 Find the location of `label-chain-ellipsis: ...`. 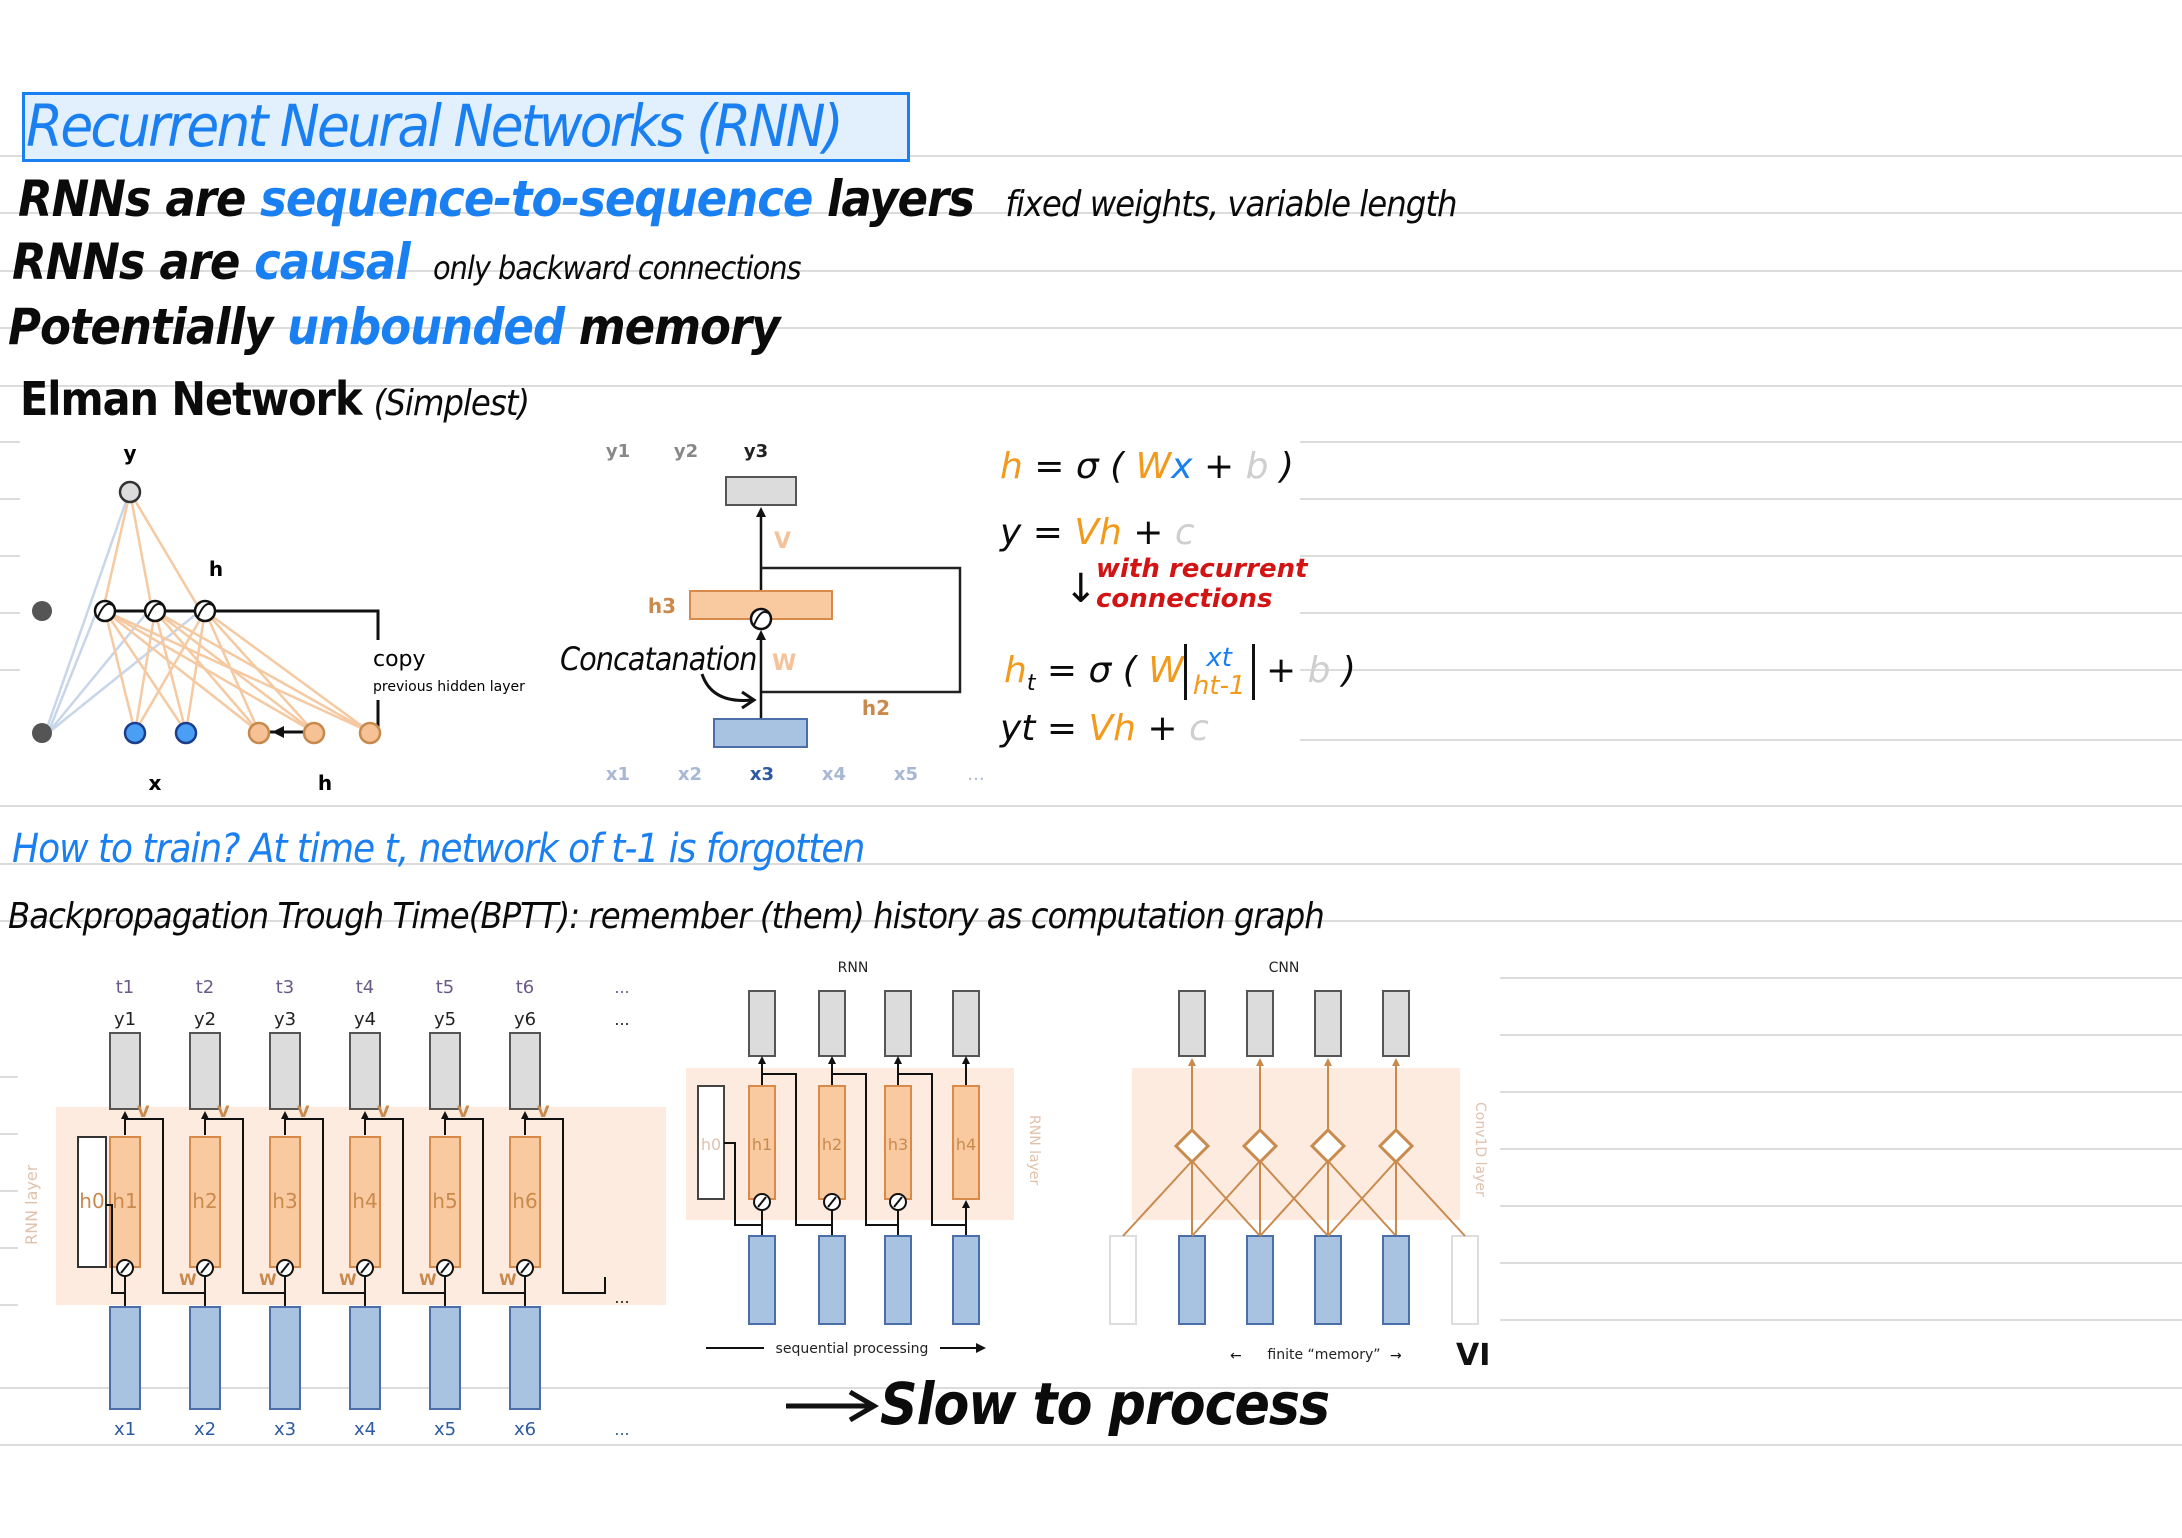

label-chain-ellipsis: ... is located at coordinates (621, 1297).